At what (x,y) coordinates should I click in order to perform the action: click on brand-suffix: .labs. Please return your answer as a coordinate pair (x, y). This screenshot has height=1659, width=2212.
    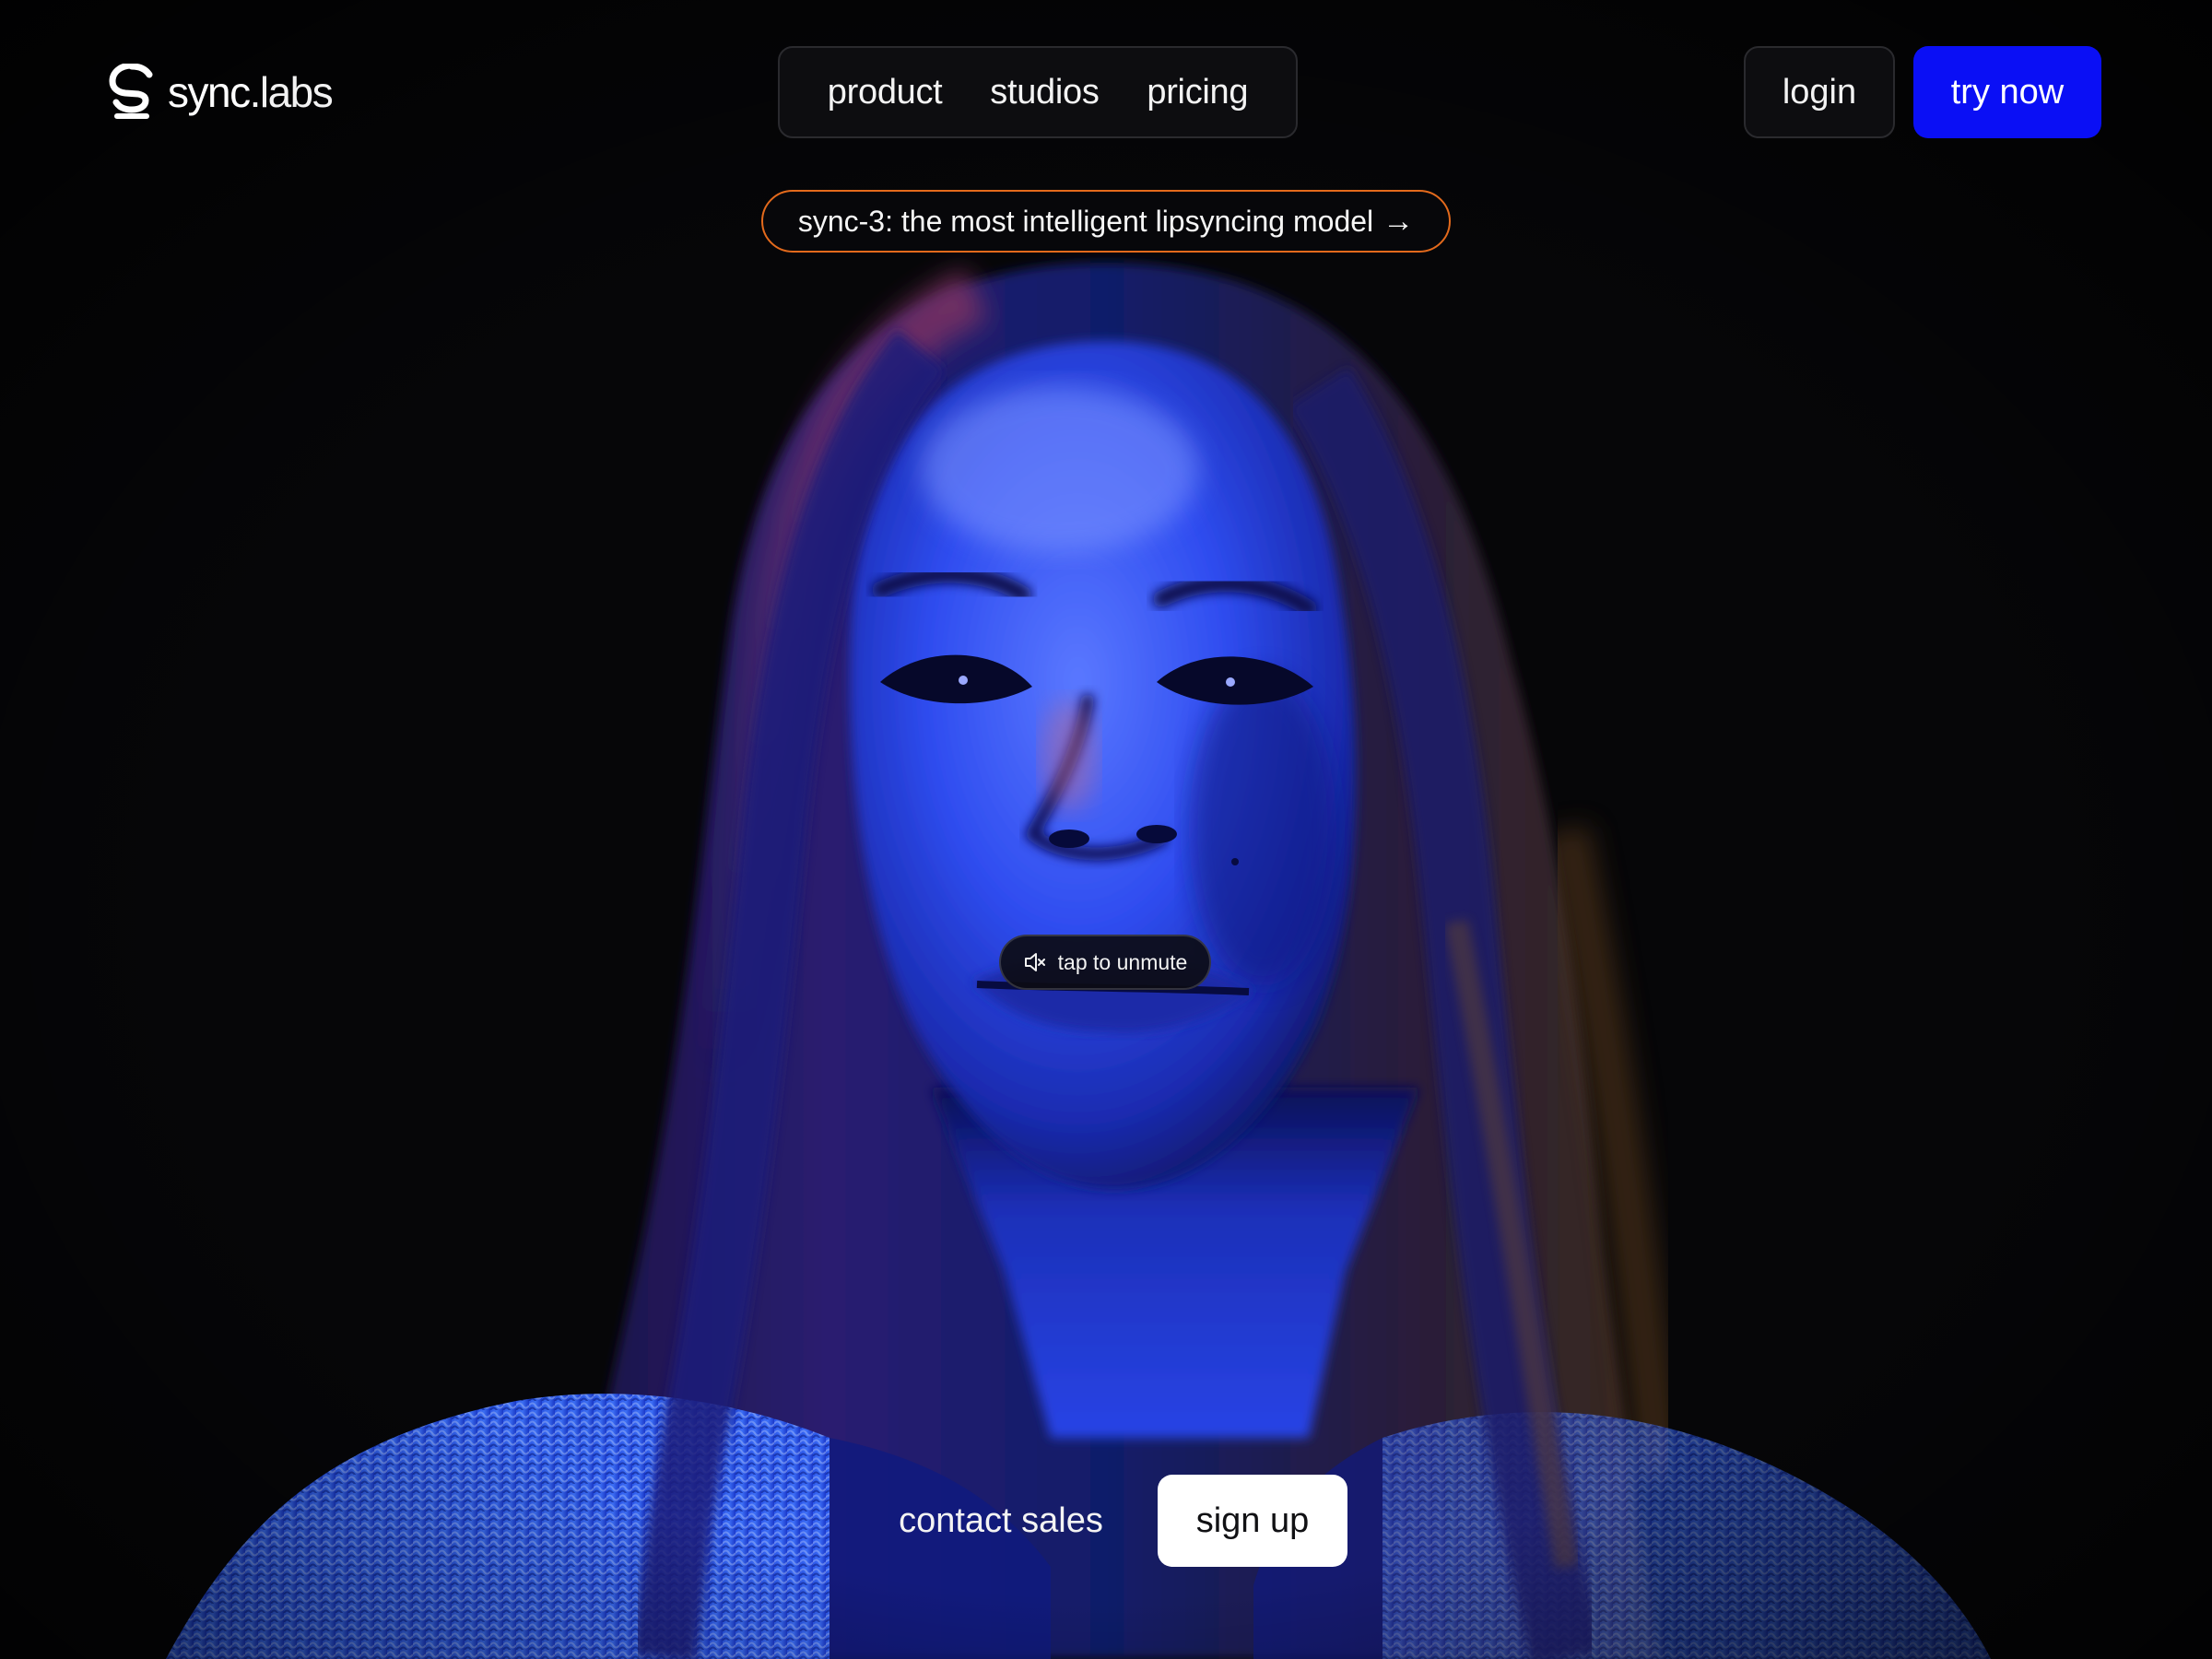
    Looking at the image, I should click on (291, 92).